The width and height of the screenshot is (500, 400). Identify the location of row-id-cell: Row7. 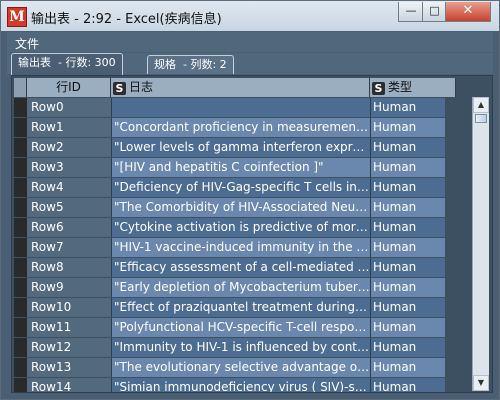
(69, 247).